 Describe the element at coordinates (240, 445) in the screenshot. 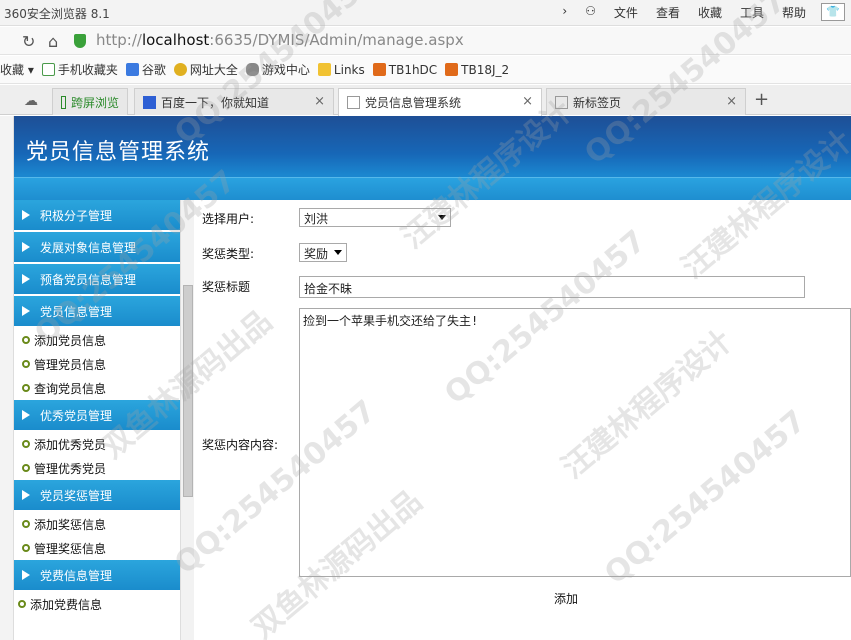

I see `content-label: 奖惩内容内容:` at that location.